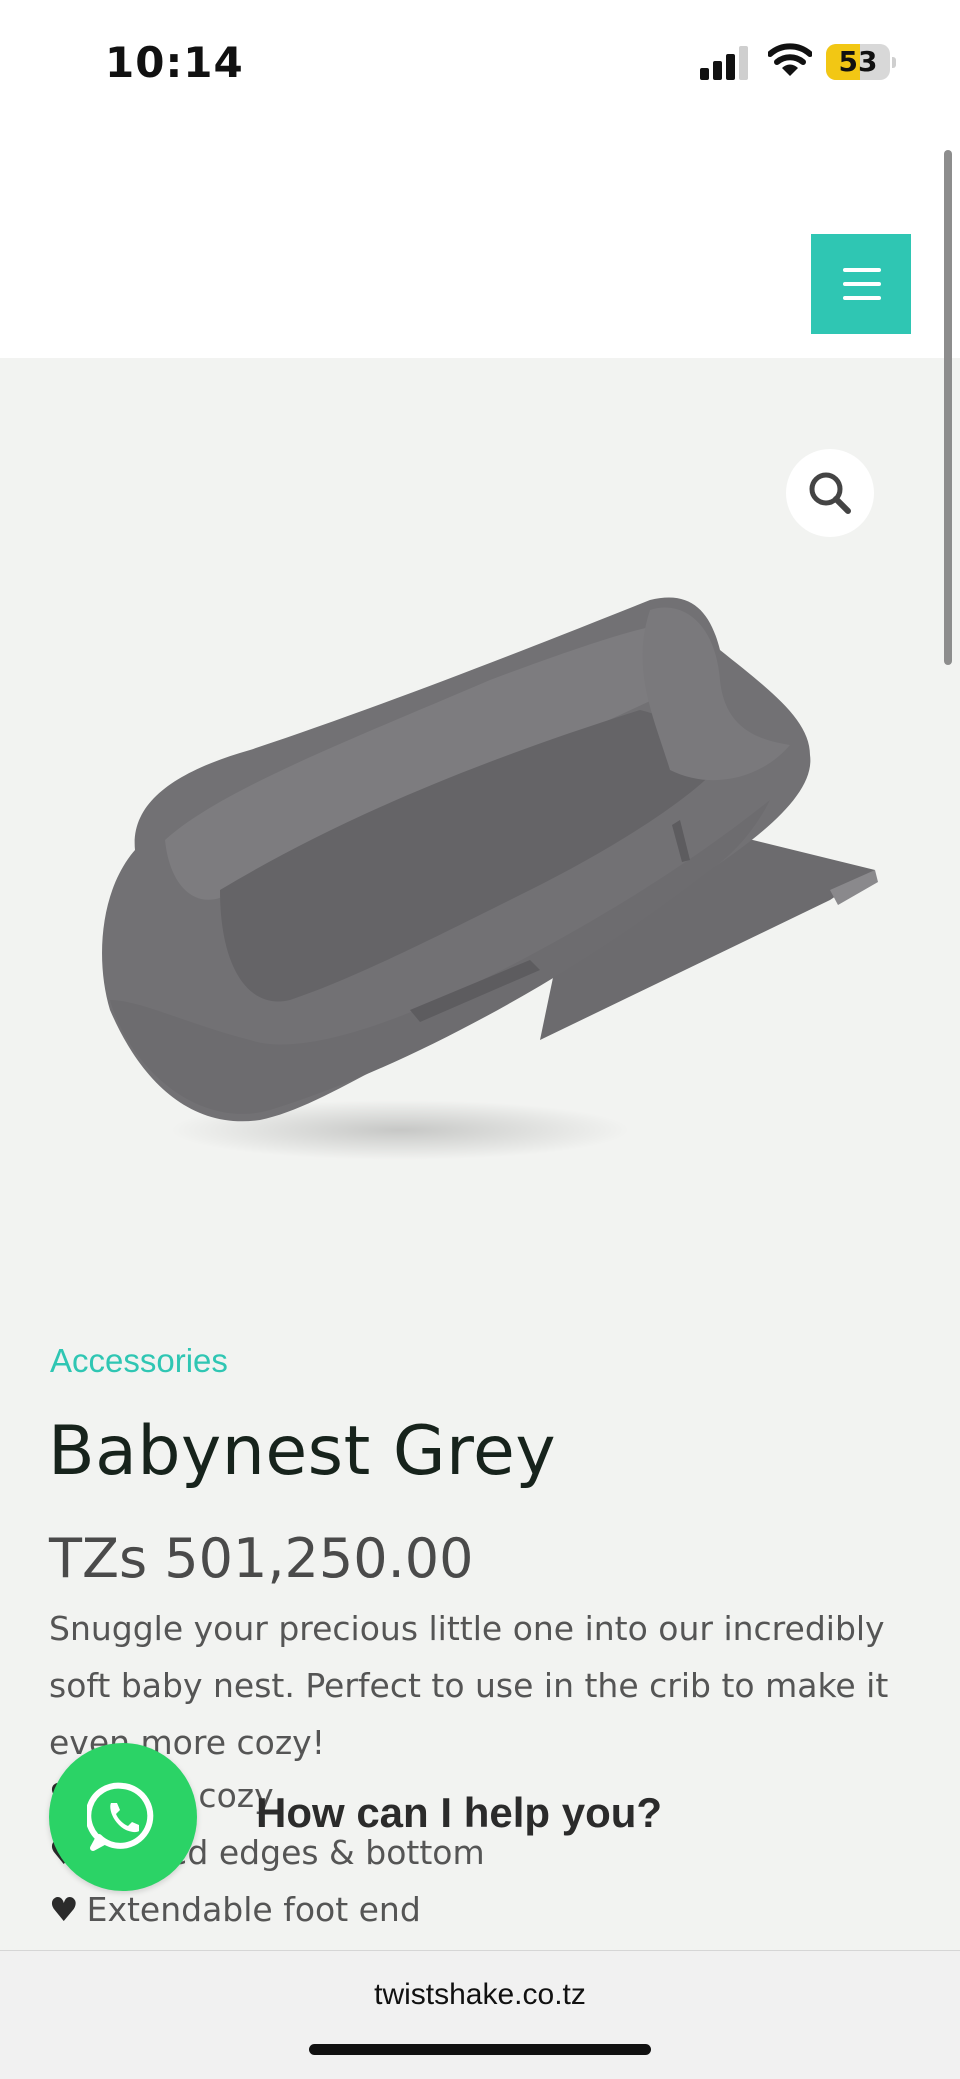 This screenshot has width=960, height=2079. What do you see at coordinates (861, 284) in the screenshot?
I see `menu-button` at bounding box center [861, 284].